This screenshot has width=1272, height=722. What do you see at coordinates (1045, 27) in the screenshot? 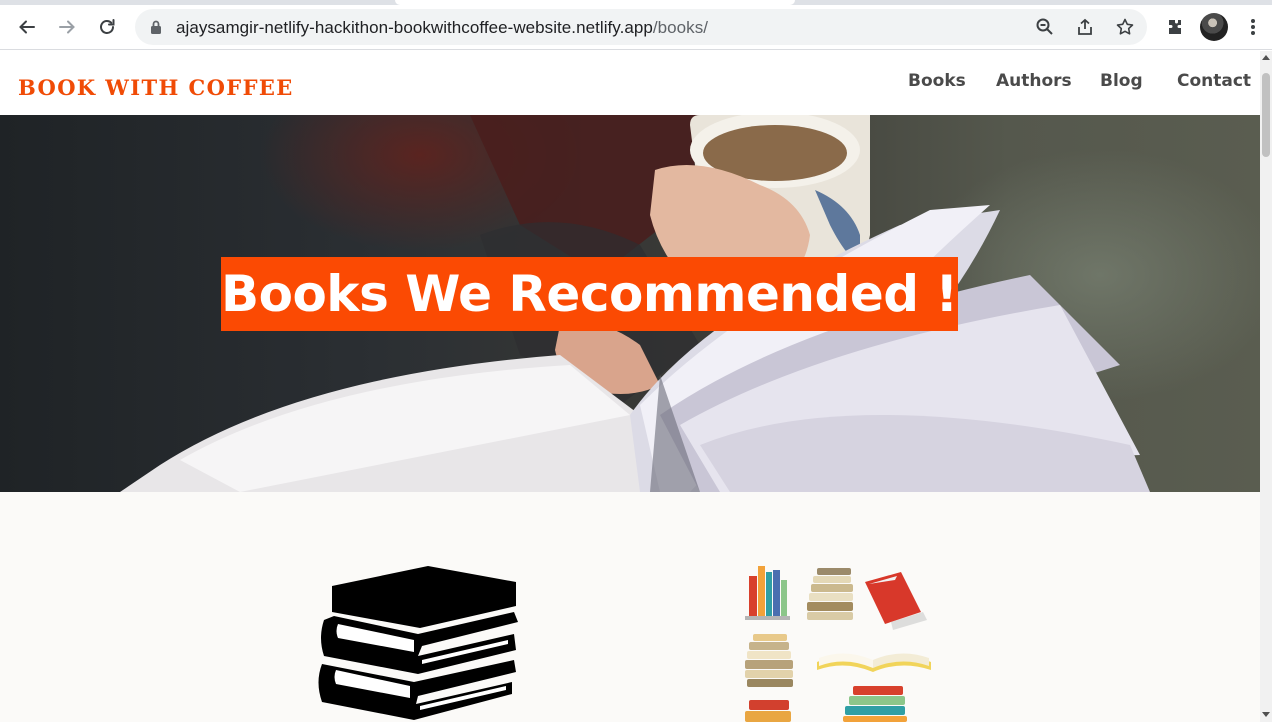
I see `zoom-icon` at bounding box center [1045, 27].